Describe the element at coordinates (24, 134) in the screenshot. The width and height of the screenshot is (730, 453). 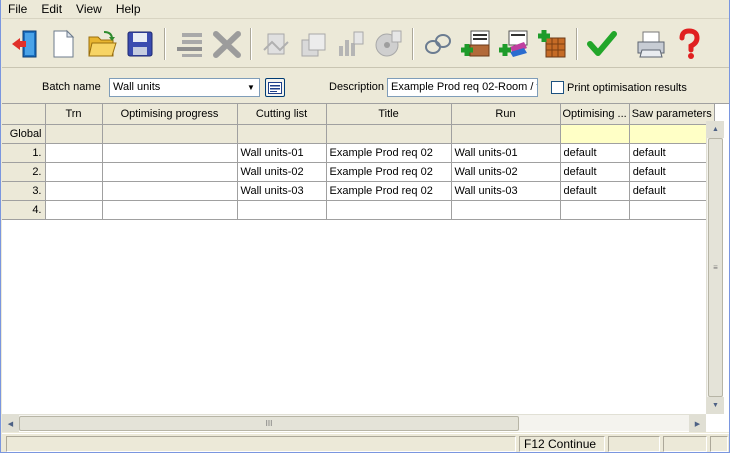
I see `global-row-header: Global` at that location.